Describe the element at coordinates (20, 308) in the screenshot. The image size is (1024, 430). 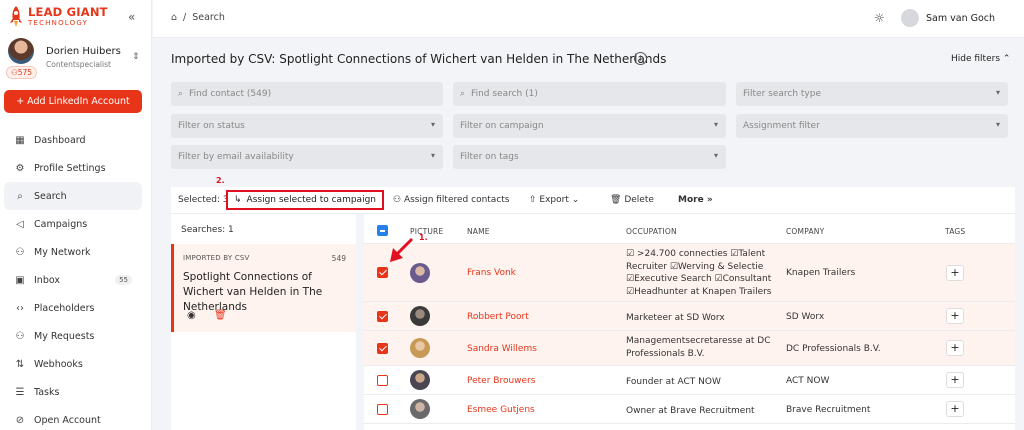
I see `code-icon: ‹›` at that location.